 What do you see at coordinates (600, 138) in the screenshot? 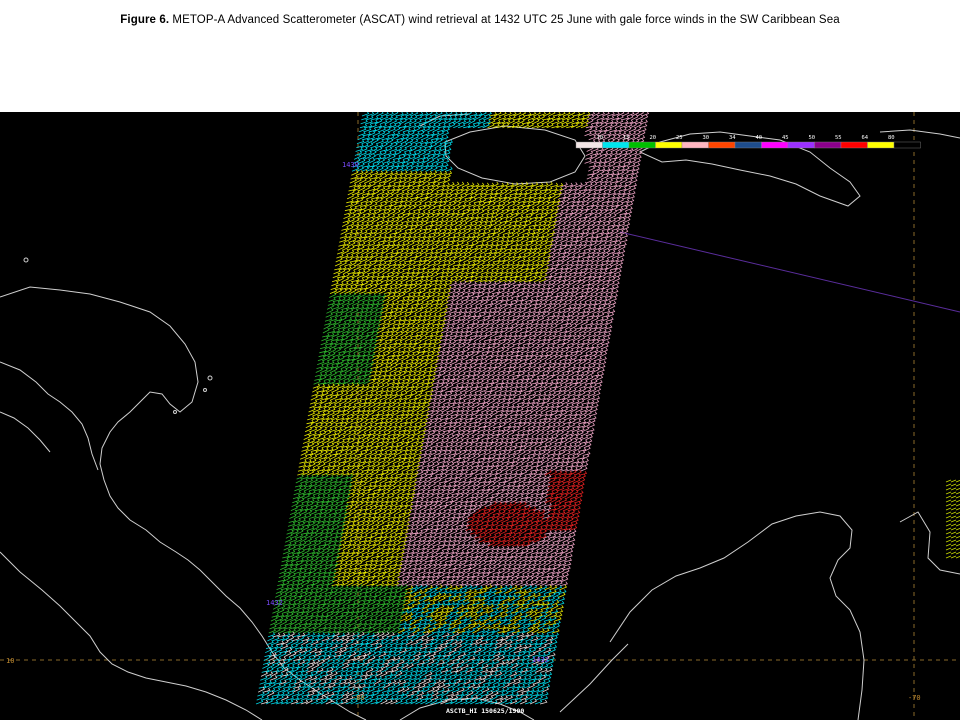
I see `colorbar-label: 10` at bounding box center [600, 138].